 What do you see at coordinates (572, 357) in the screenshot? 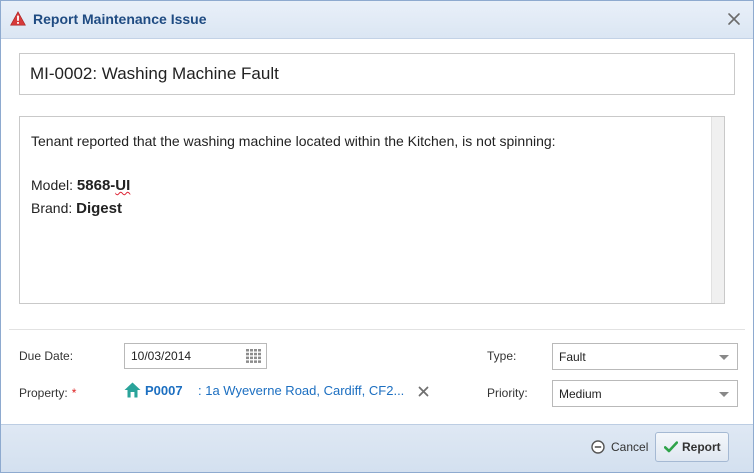
I see `type-value: Fault` at bounding box center [572, 357].